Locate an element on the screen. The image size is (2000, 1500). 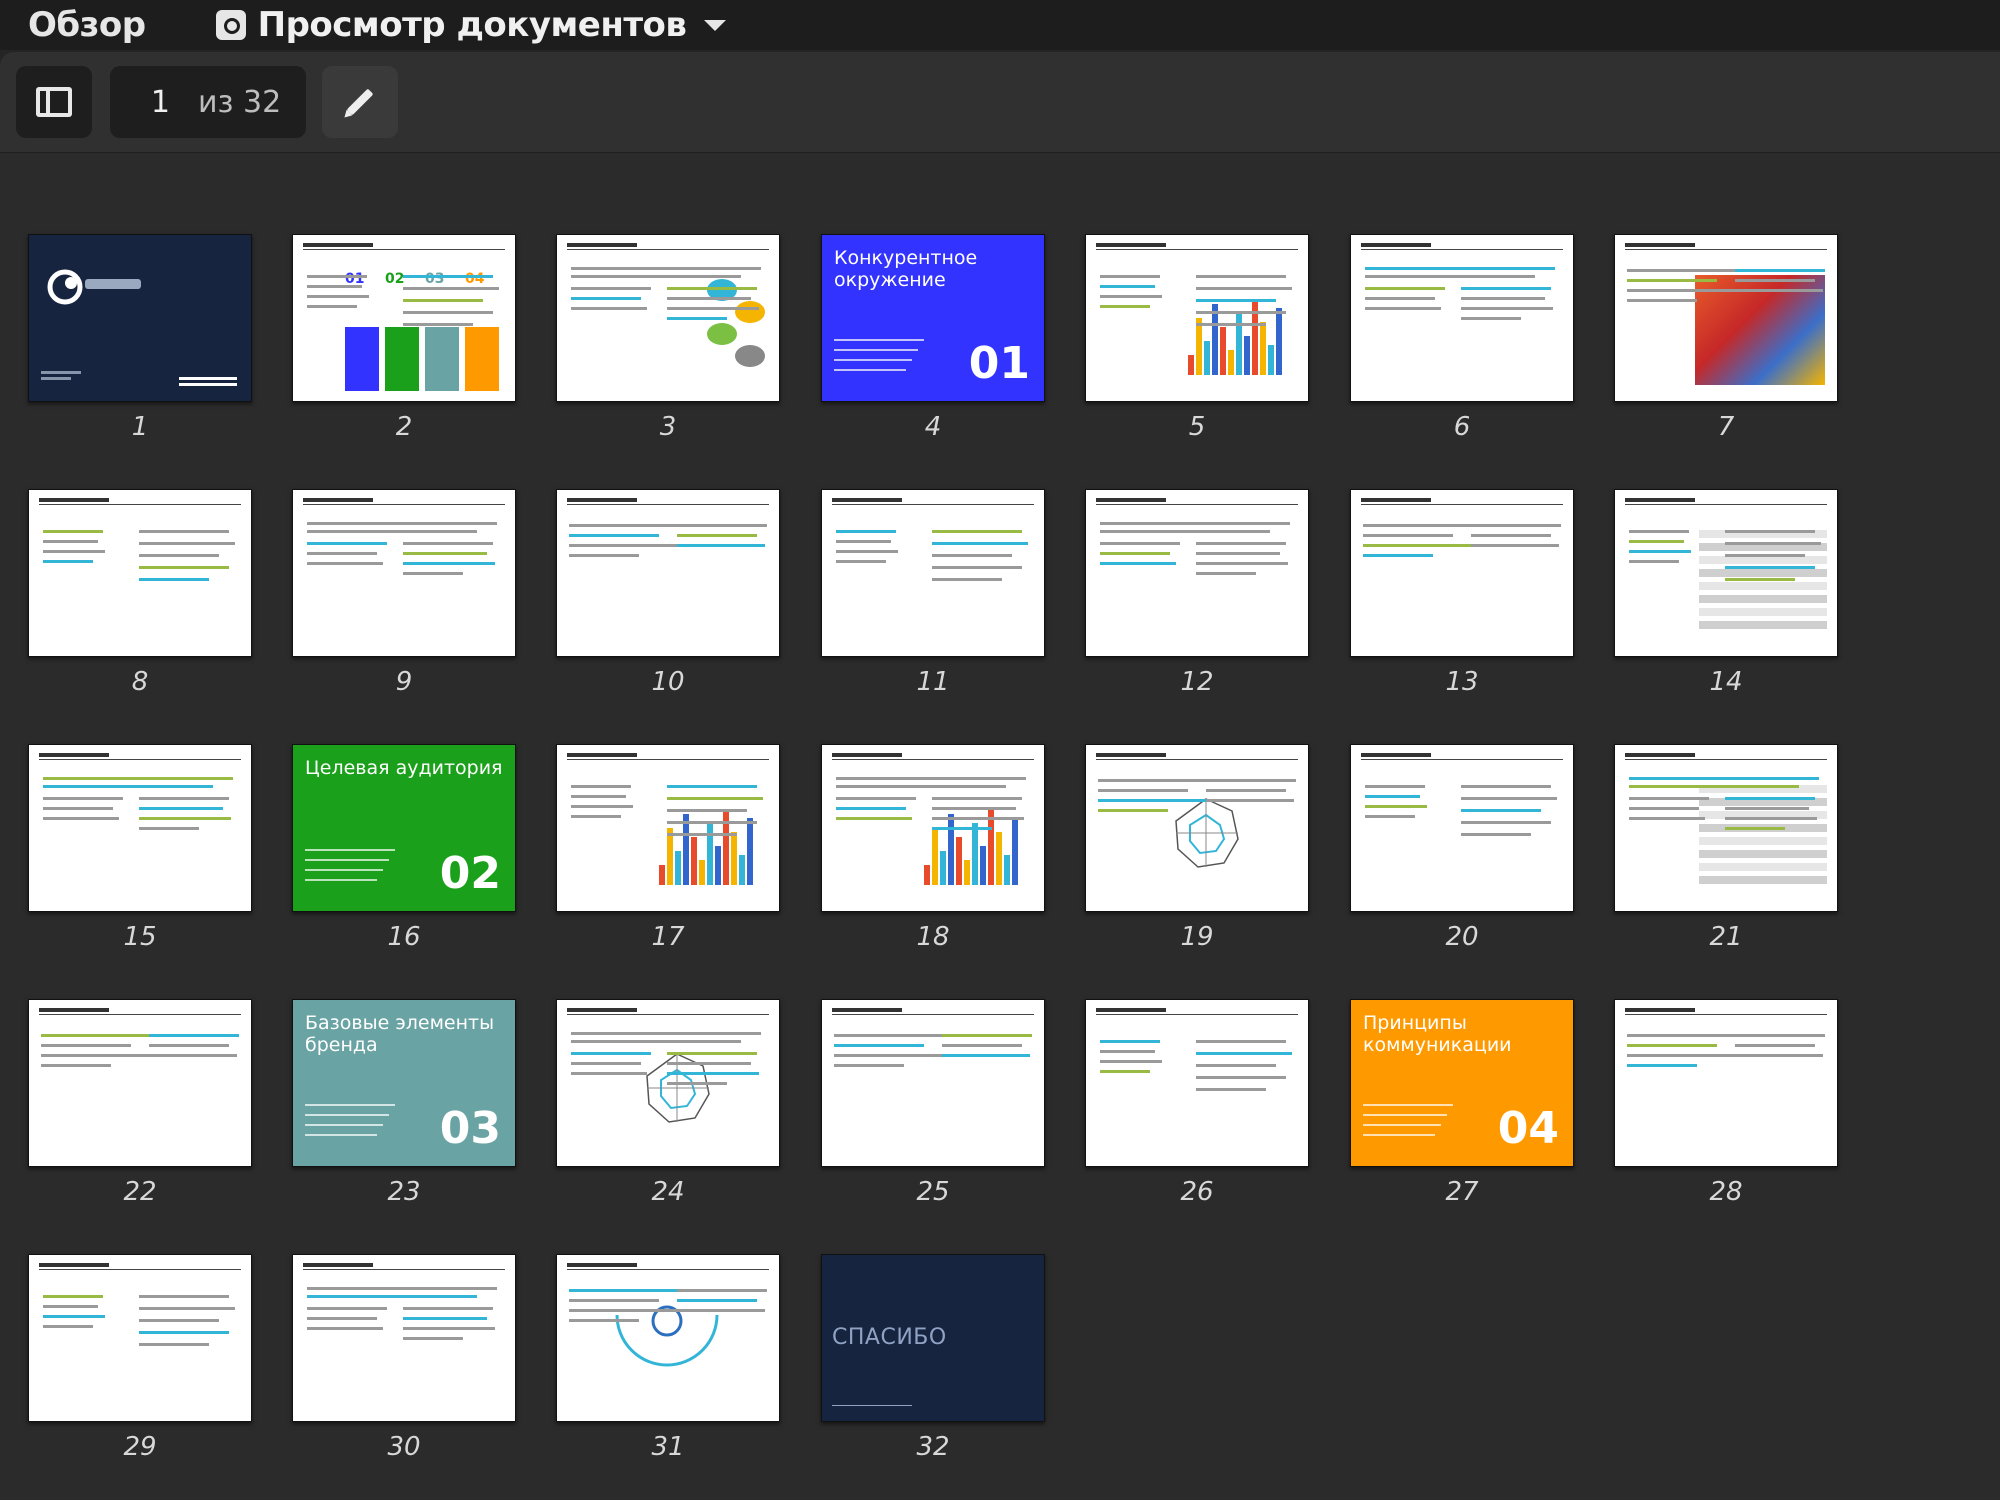
page-thumbnail-22: 22 is located at coordinates (140, 1104).